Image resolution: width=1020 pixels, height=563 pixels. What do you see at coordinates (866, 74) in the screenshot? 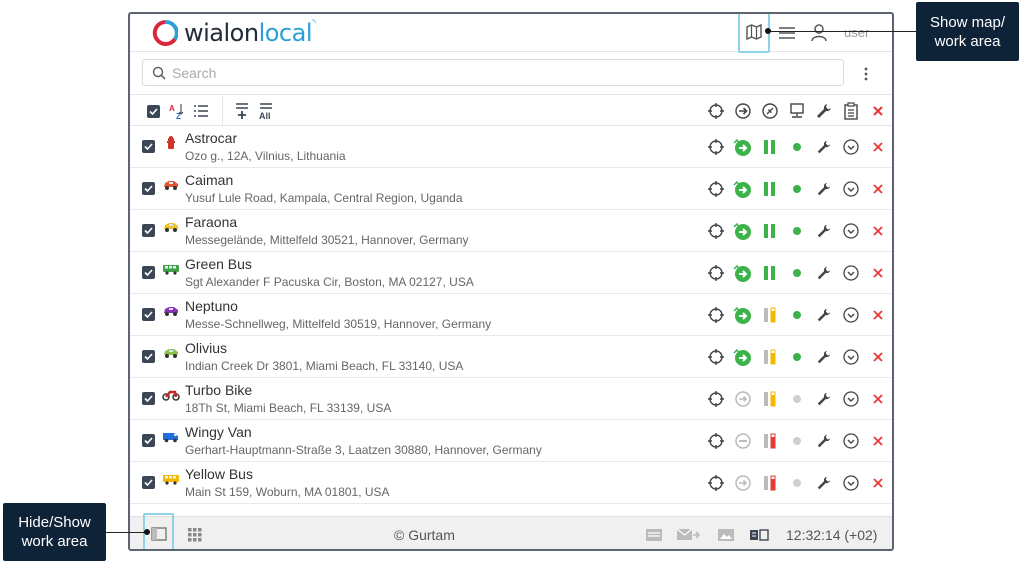
I see `more-options-button` at bounding box center [866, 74].